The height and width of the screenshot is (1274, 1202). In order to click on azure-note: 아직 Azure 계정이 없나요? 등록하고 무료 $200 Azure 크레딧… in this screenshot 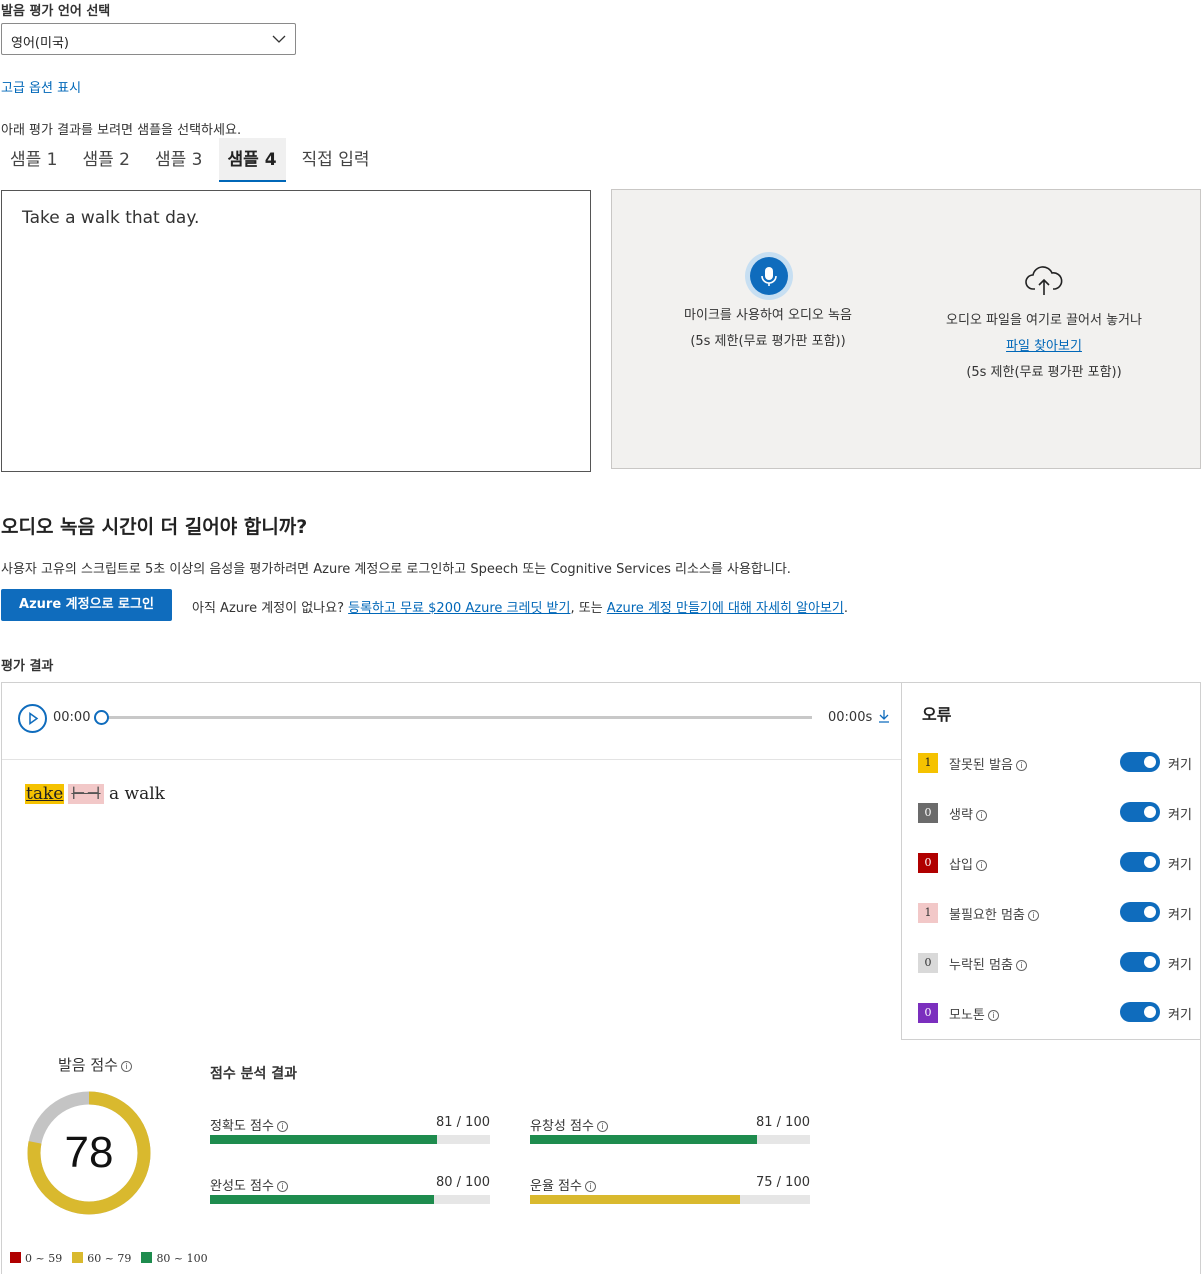, I will do `click(520, 606)`.